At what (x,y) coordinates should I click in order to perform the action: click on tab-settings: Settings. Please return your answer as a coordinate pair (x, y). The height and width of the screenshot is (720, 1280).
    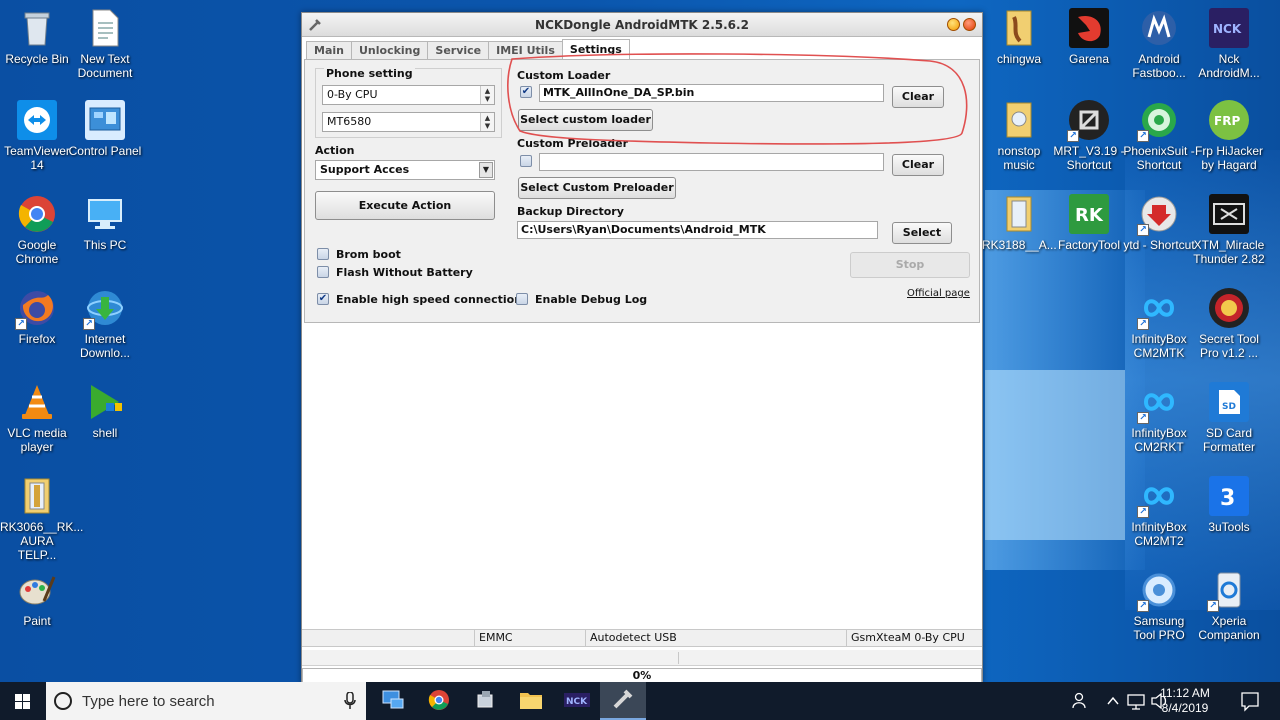
    Looking at the image, I should click on (595, 49).